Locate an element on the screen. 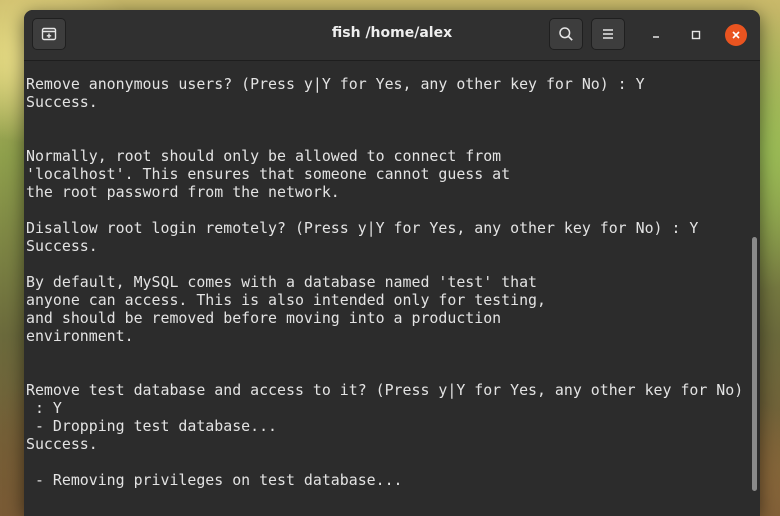 This screenshot has width=780, height=516. terminal-line: : Y is located at coordinates (44, 408).